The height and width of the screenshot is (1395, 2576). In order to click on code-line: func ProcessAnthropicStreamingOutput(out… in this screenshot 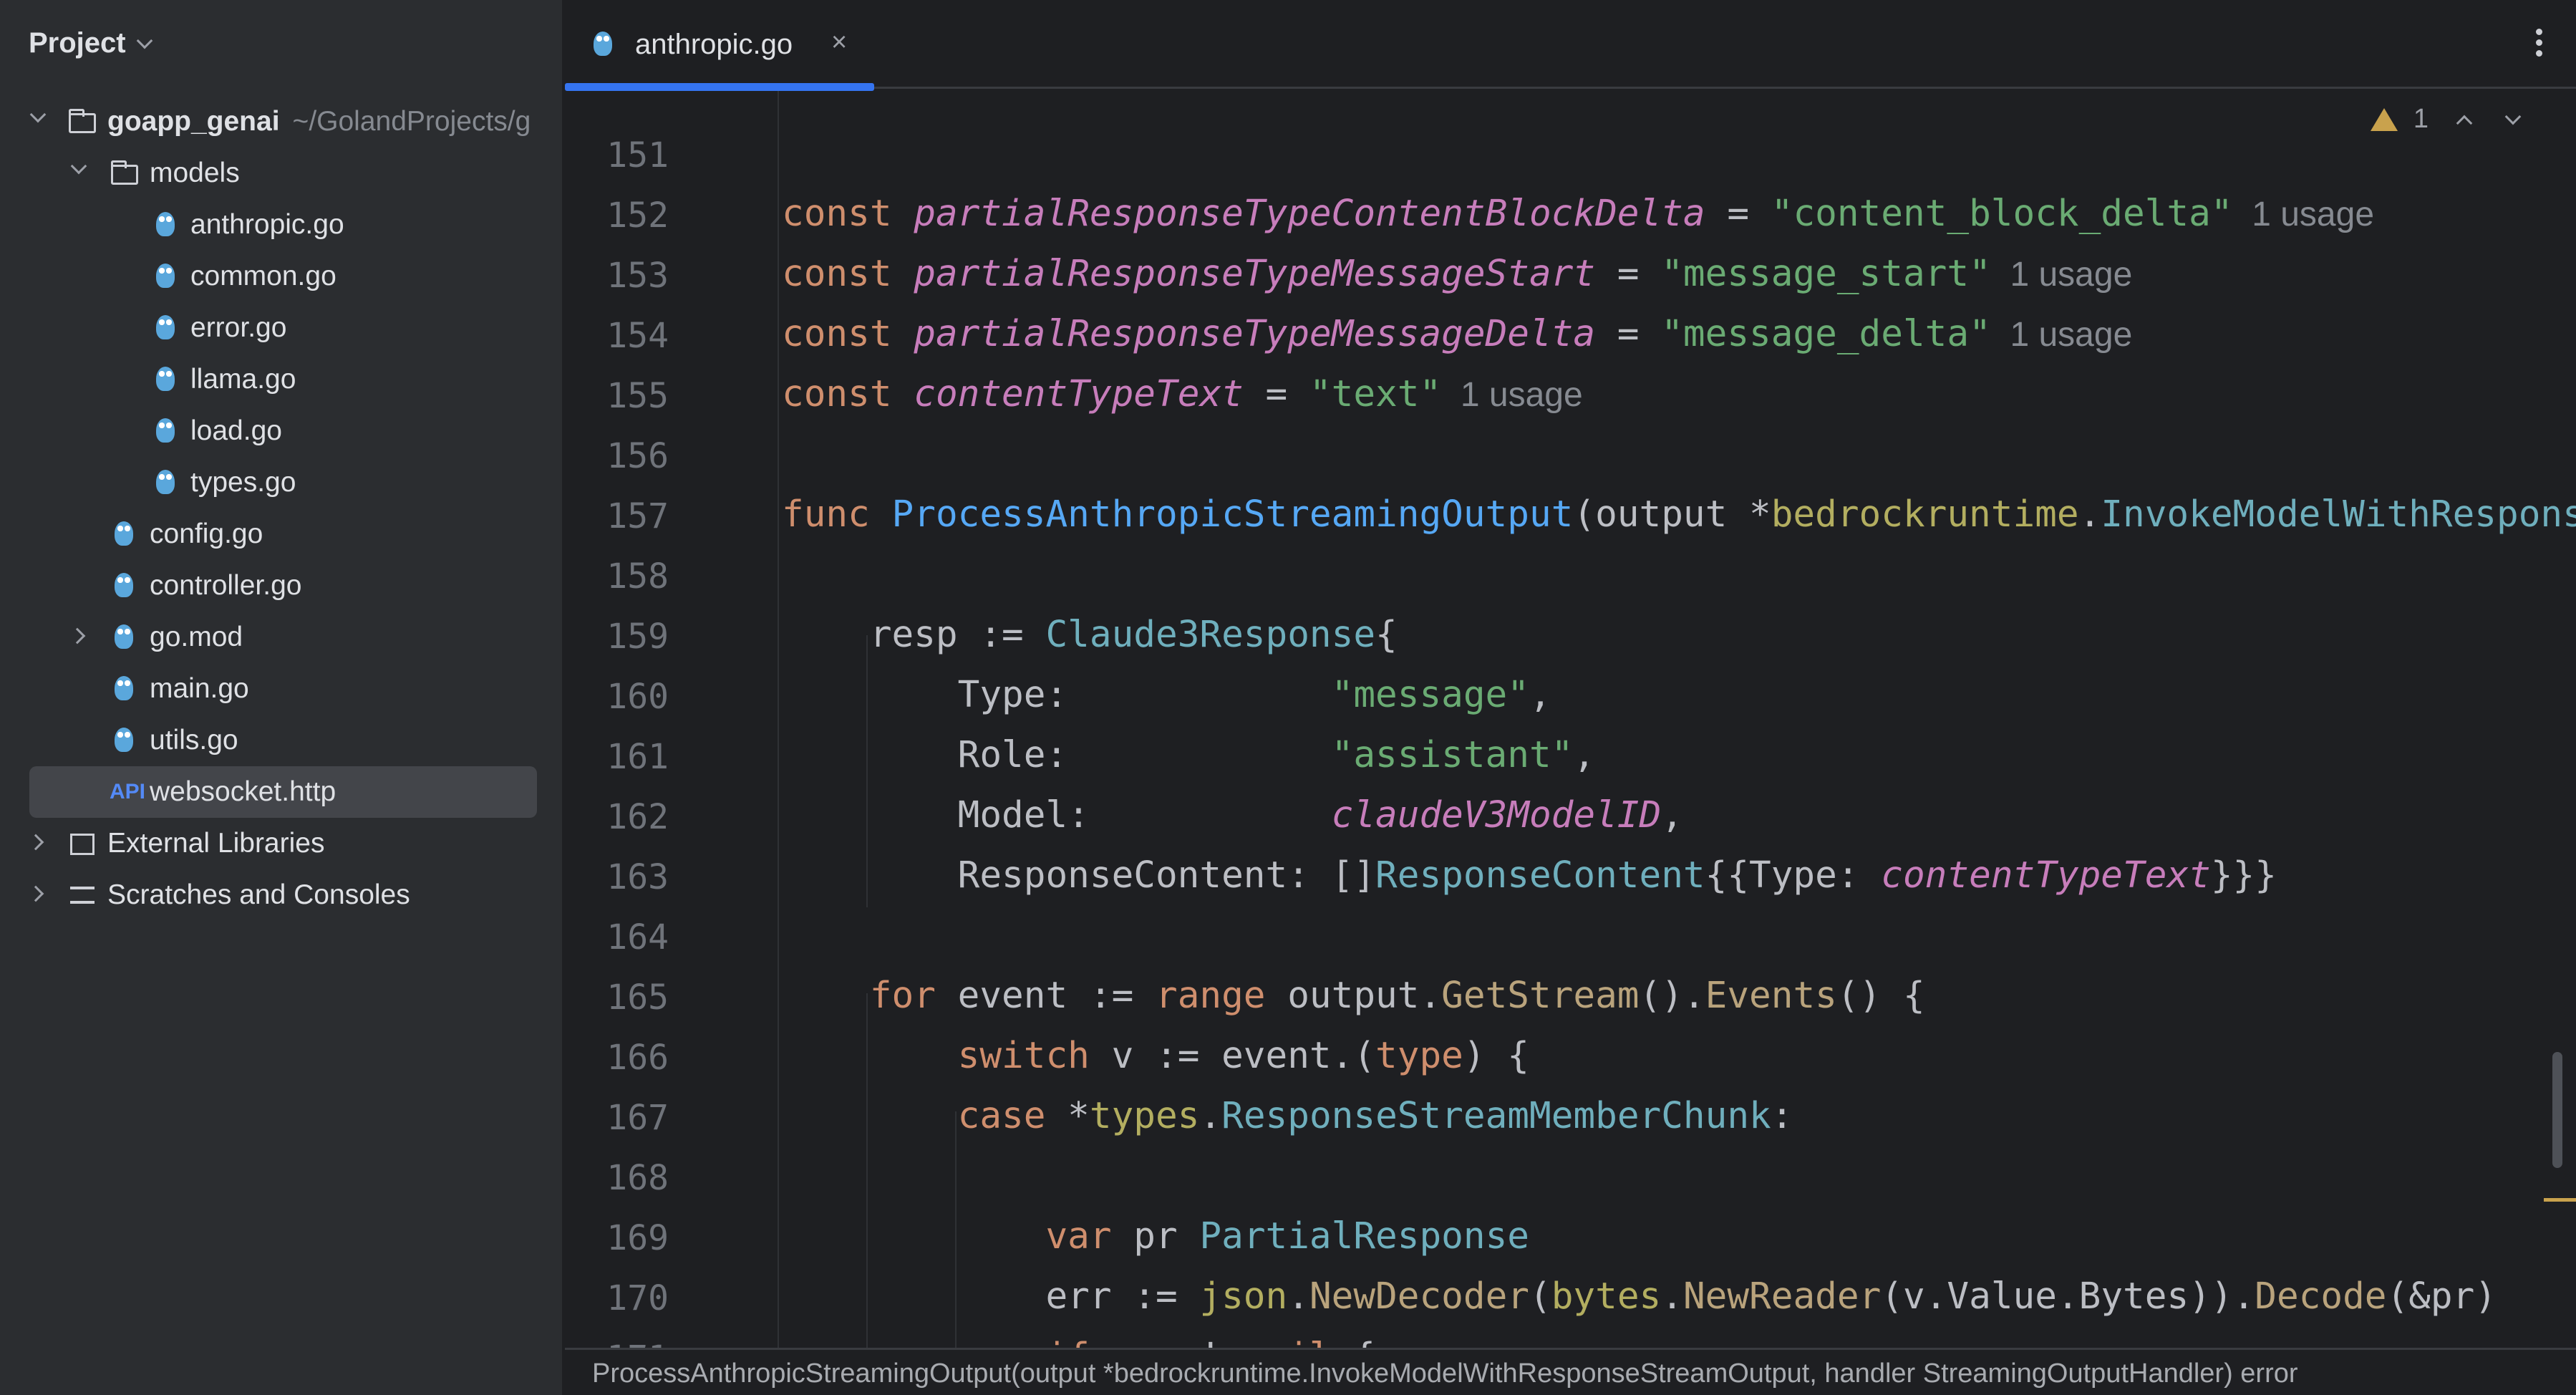, I will do `click(1679, 514)`.